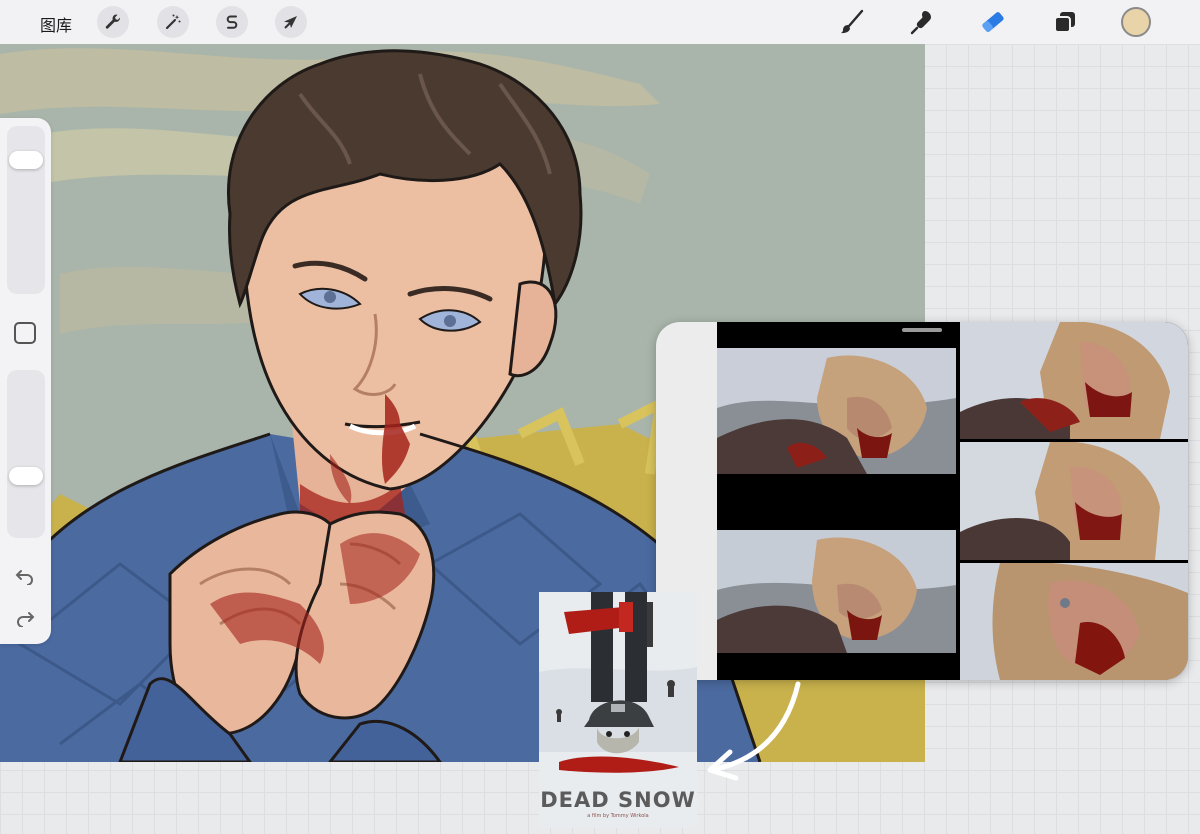  I want to click on brush-icon, so click(852, 21).